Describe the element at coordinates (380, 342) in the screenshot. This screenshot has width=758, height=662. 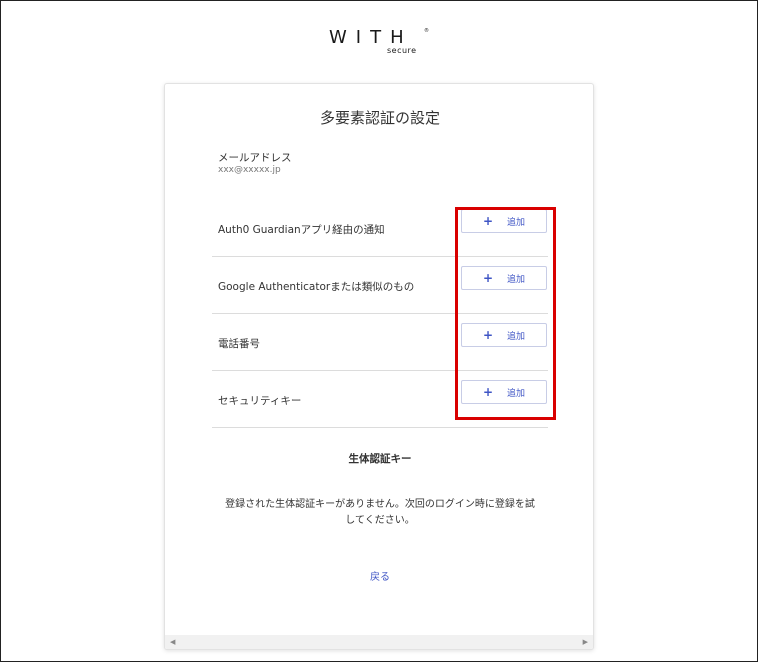
I see `factor-row-phone: 電話番号 + 追加` at that location.